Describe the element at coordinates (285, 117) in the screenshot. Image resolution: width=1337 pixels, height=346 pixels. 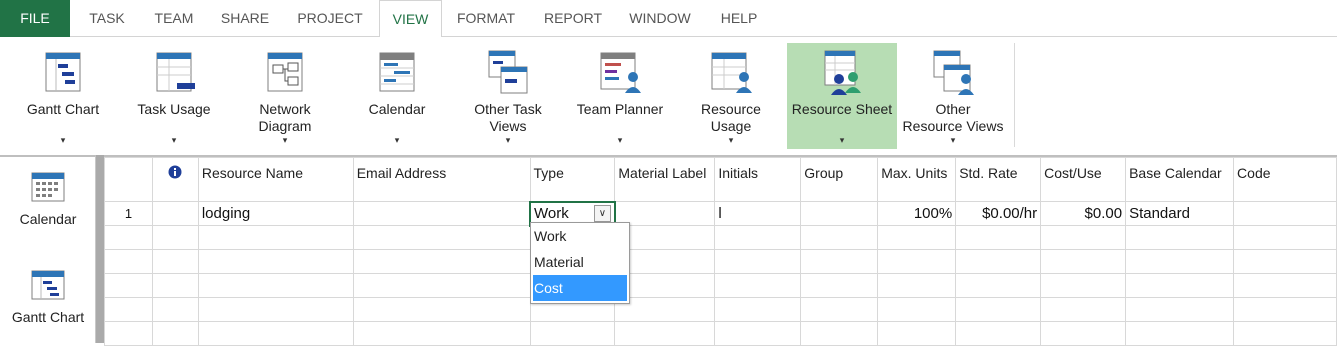
I see `ribbon-button-label: Network Diagram` at that location.